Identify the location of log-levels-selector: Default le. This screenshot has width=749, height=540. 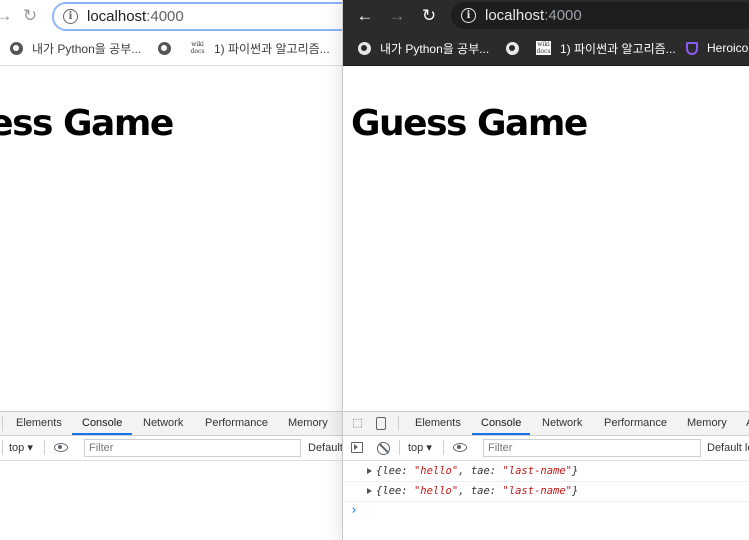
(728, 448).